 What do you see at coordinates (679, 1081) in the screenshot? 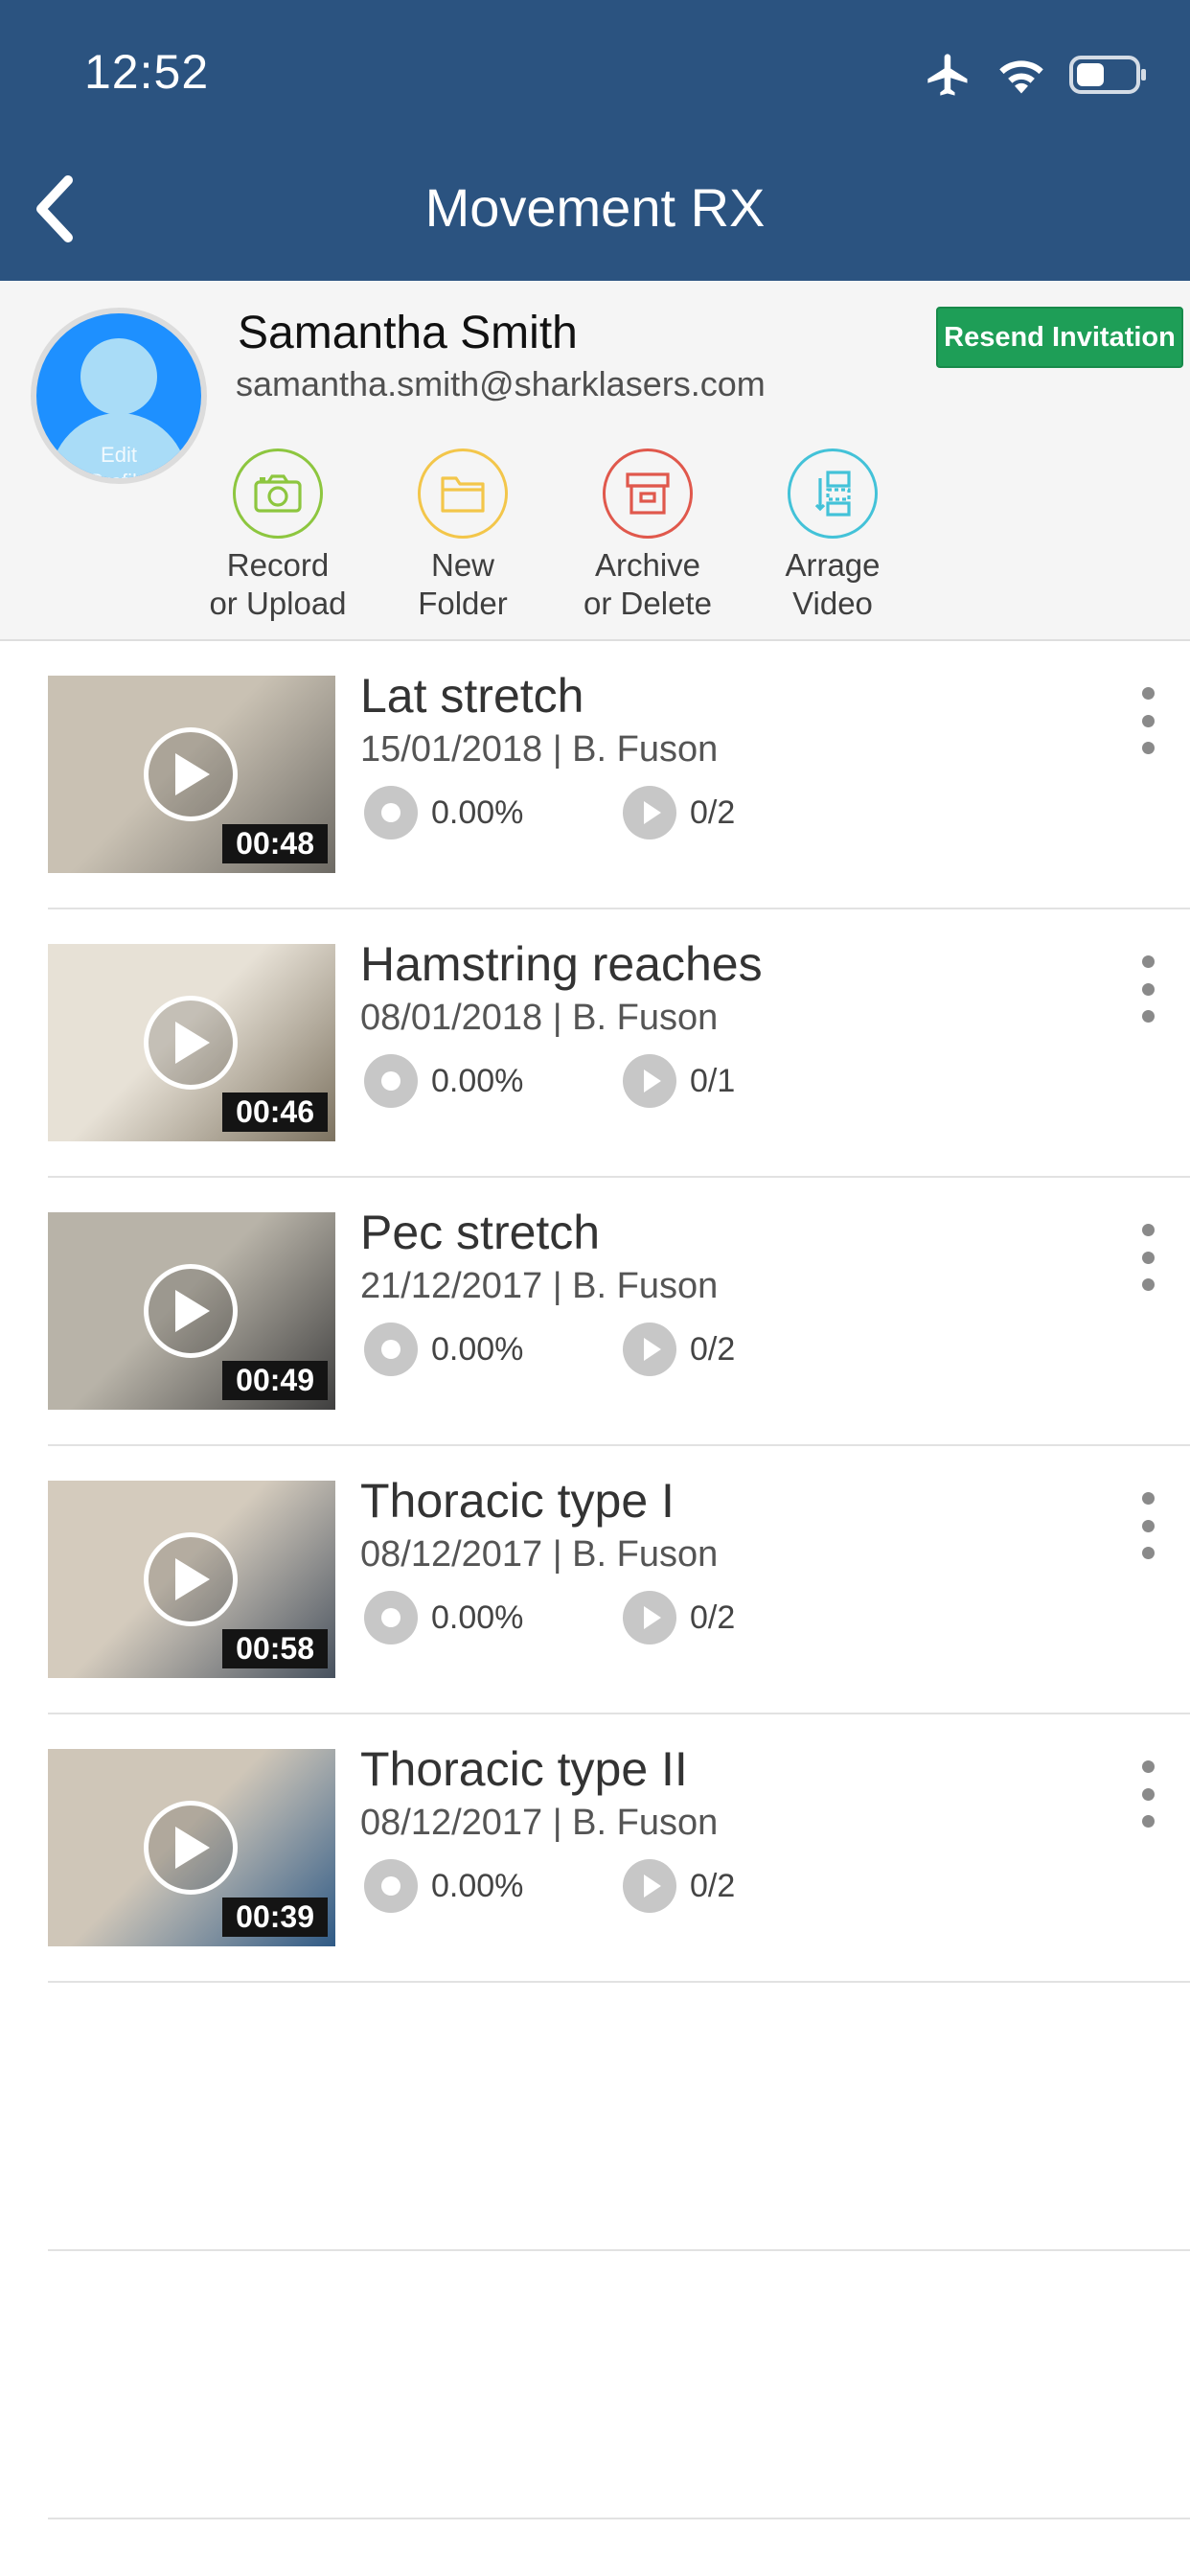
I see `plays-stat: 0/1` at bounding box center [679, 1081].